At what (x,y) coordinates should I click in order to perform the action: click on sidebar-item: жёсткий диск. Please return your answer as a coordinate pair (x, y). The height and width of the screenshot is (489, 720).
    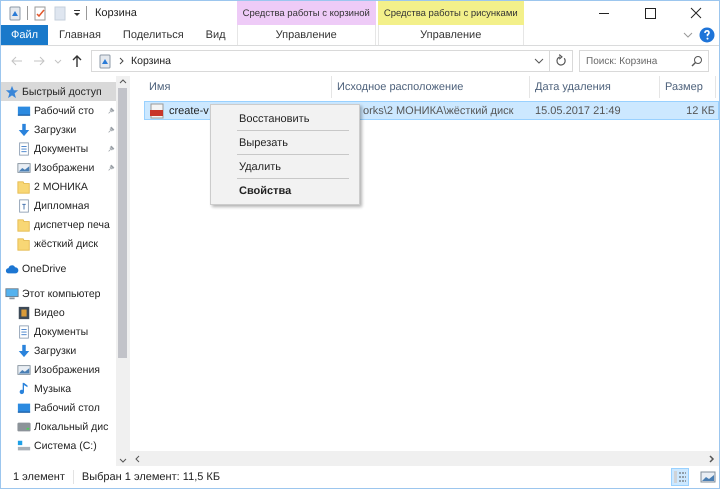
    Looking at the image, I should click on (58, 243).